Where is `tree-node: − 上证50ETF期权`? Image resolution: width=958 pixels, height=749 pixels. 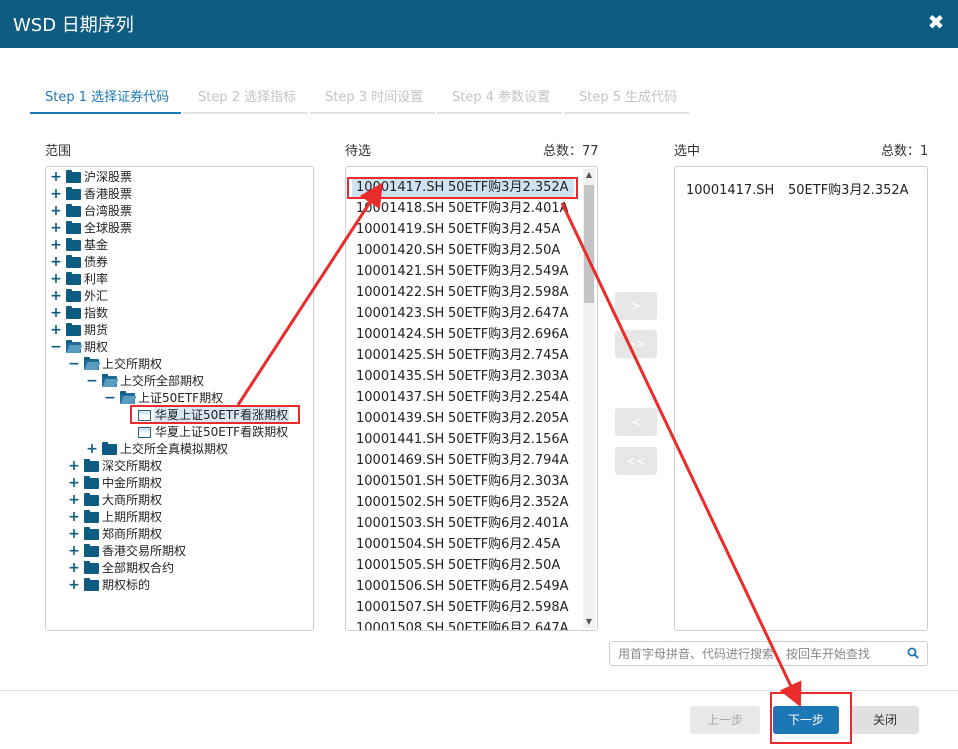
tree-node: − 上证50ETF期权 is located at coordinates (164, 398).